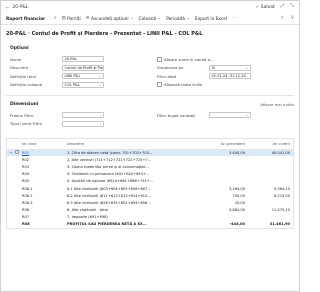 Image resolution: width=320 pixels, height=292 pixels. What do you see at coordinates (43, 202) in the screenshot?
I see `row-number-cell: R06.3` at bounding box center [43, 202].